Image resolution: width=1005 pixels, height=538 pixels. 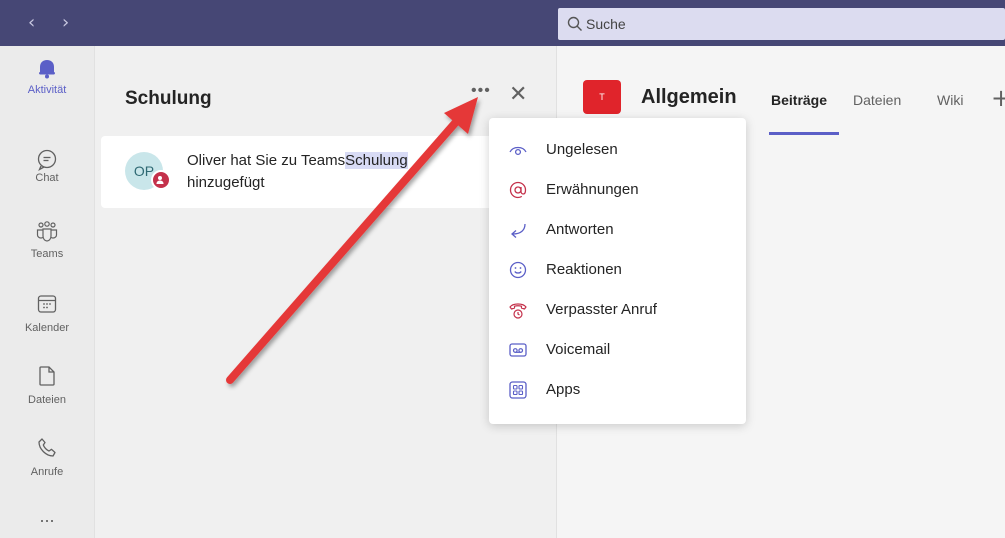 I want to click on apps-icon, so click(x=518, y=390).